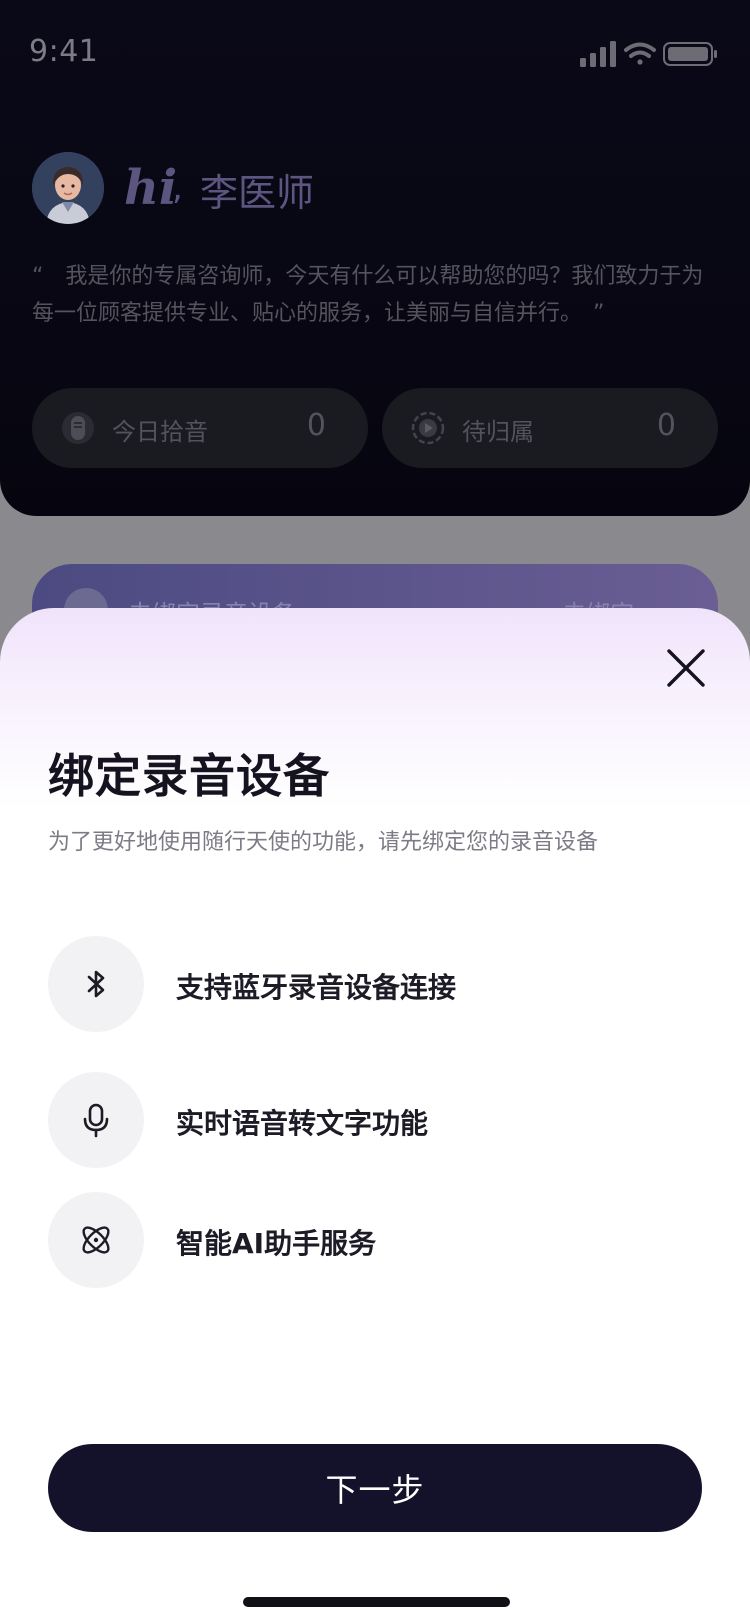  What do you see at coordinates (189, 776) in the screenshot?
I see `sheet-title: 绑定录音设备` at bounding box center [189, 776].